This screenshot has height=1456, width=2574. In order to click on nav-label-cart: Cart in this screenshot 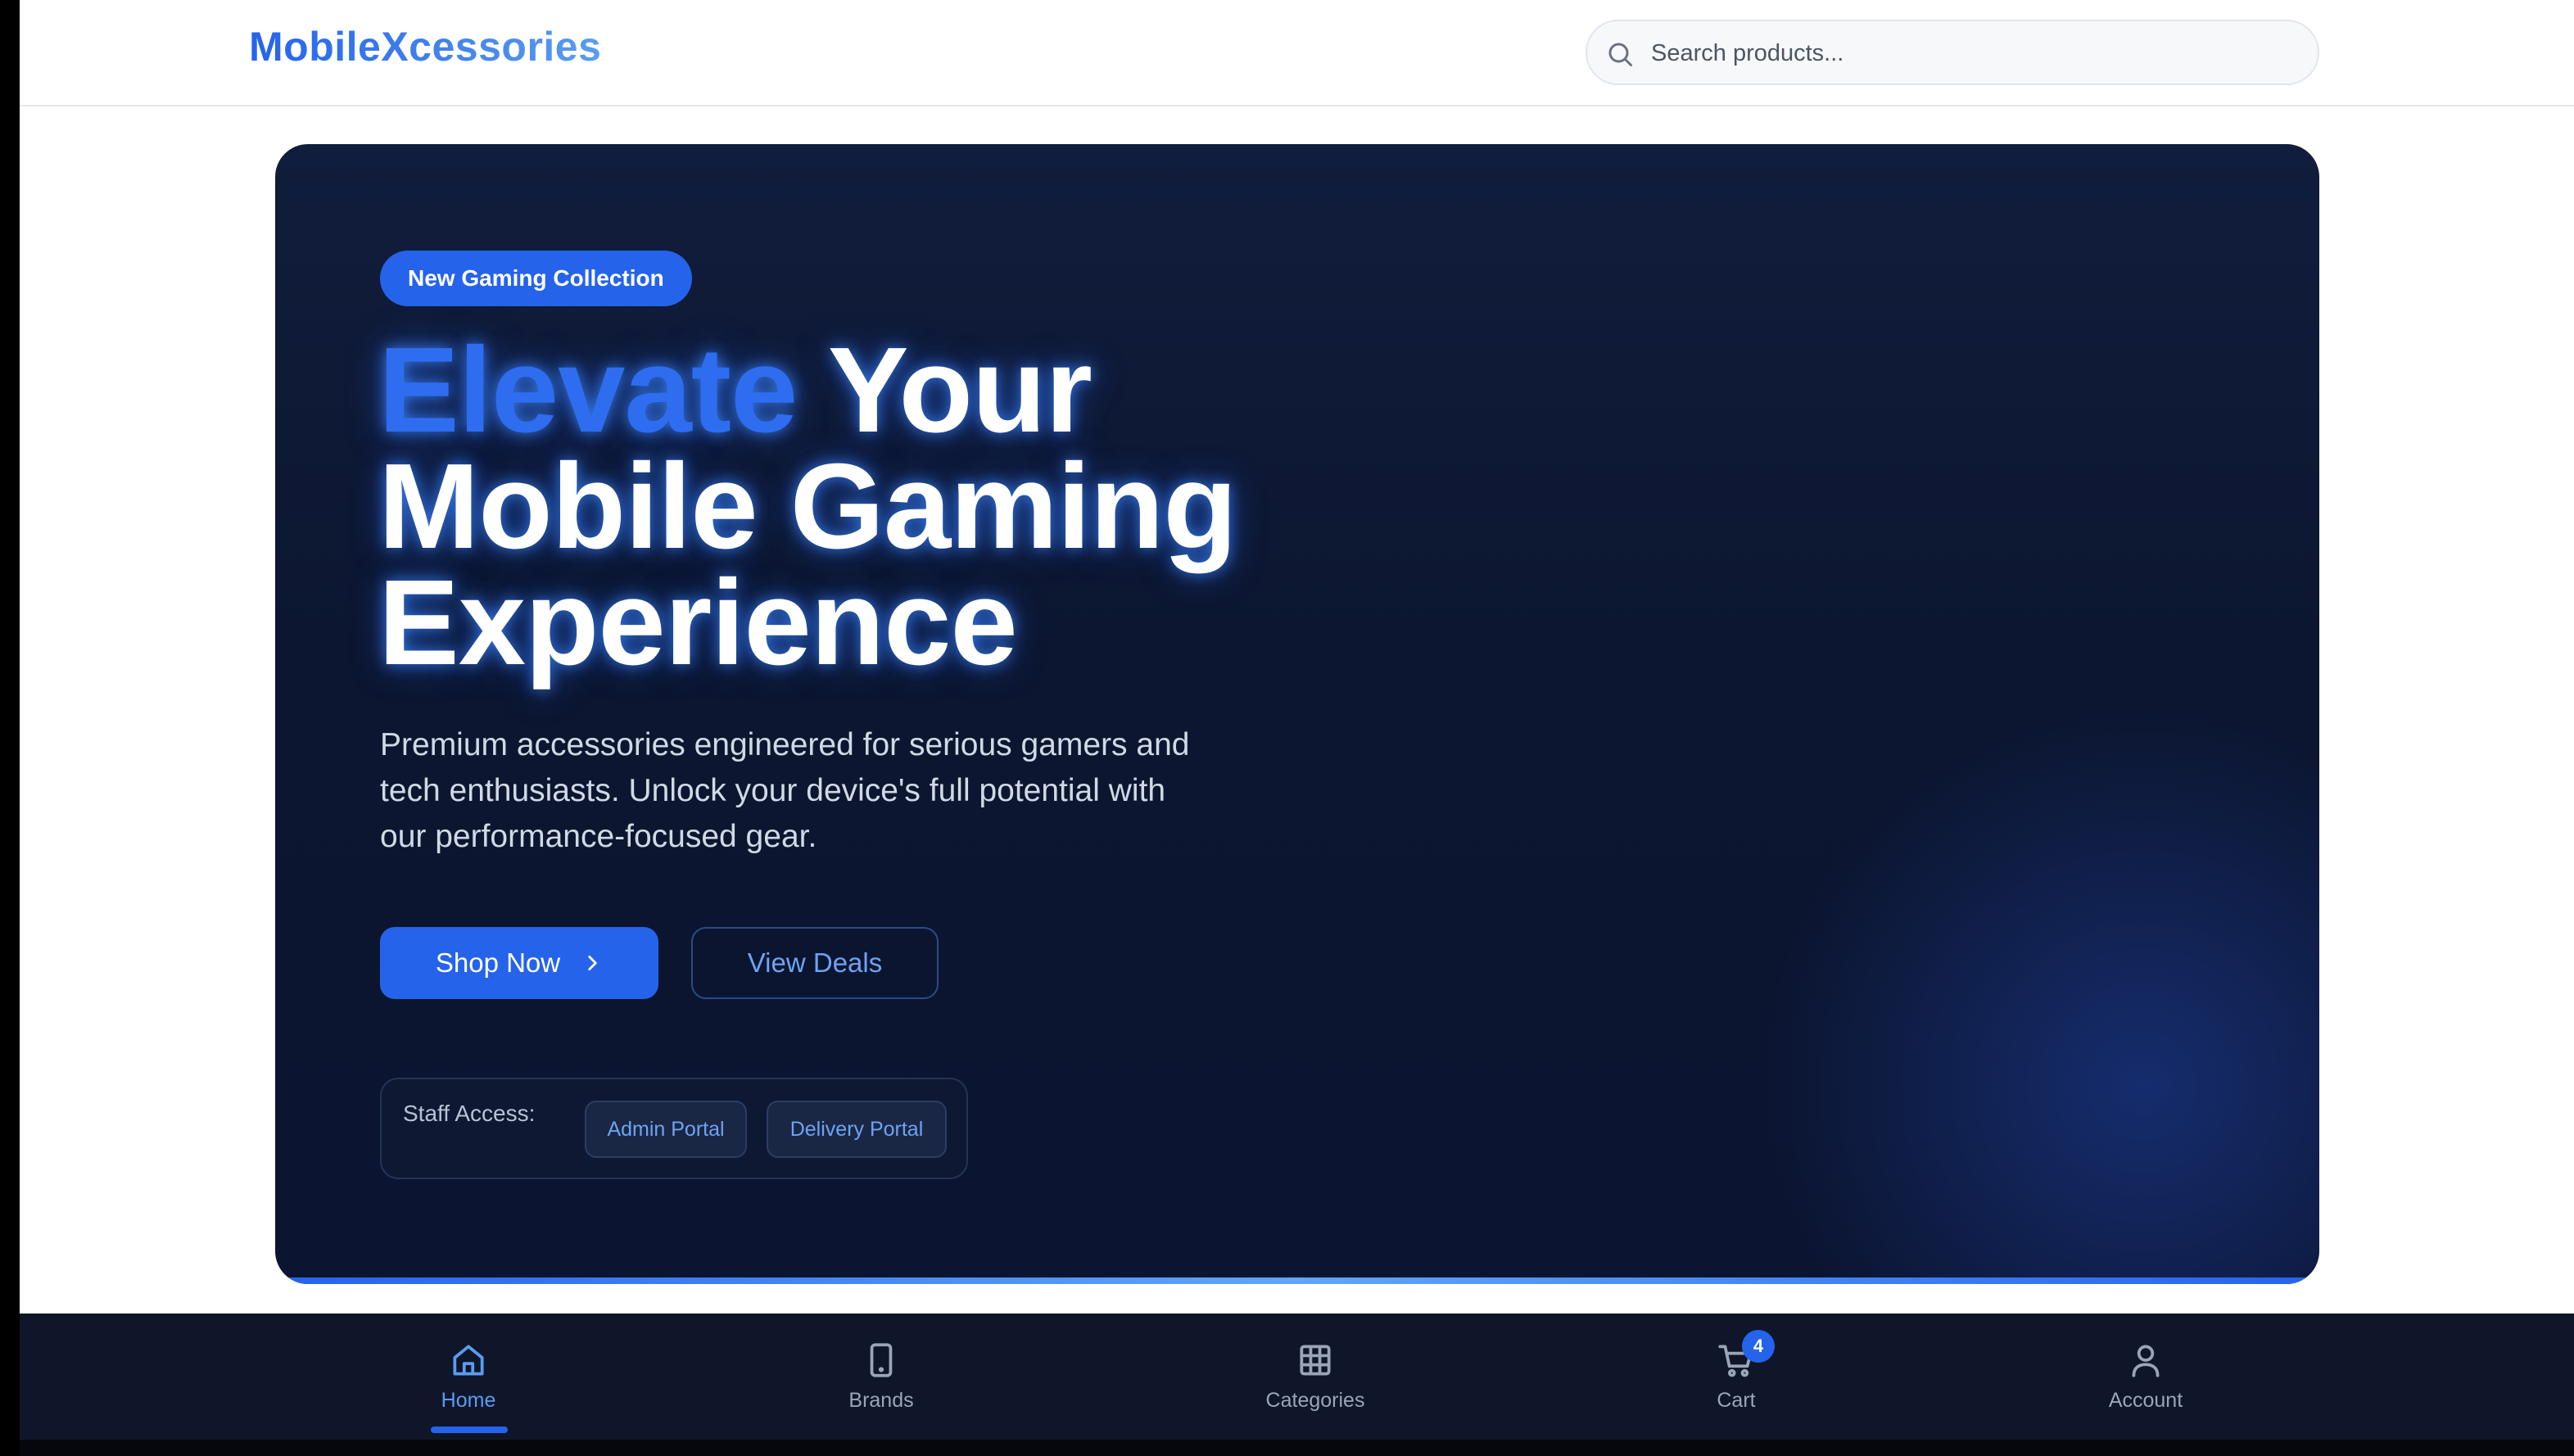, I will do `click(1737, 1400)`.